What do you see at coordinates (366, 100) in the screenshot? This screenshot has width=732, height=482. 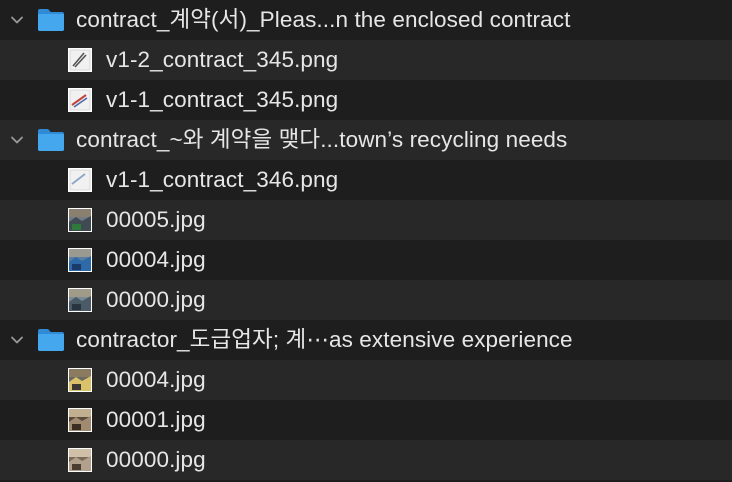 I see `file-row: v1-1_contract_345.png` at bounding box center [366, 100].